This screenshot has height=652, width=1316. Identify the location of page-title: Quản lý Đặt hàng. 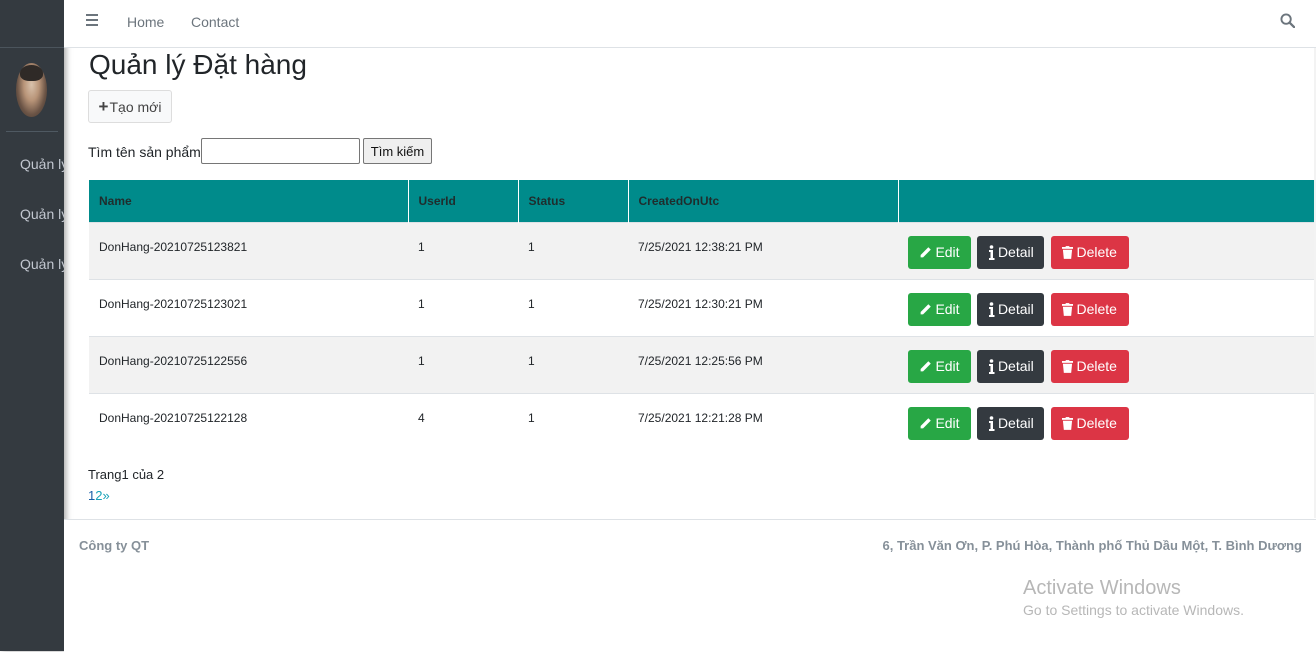
(198, 64).